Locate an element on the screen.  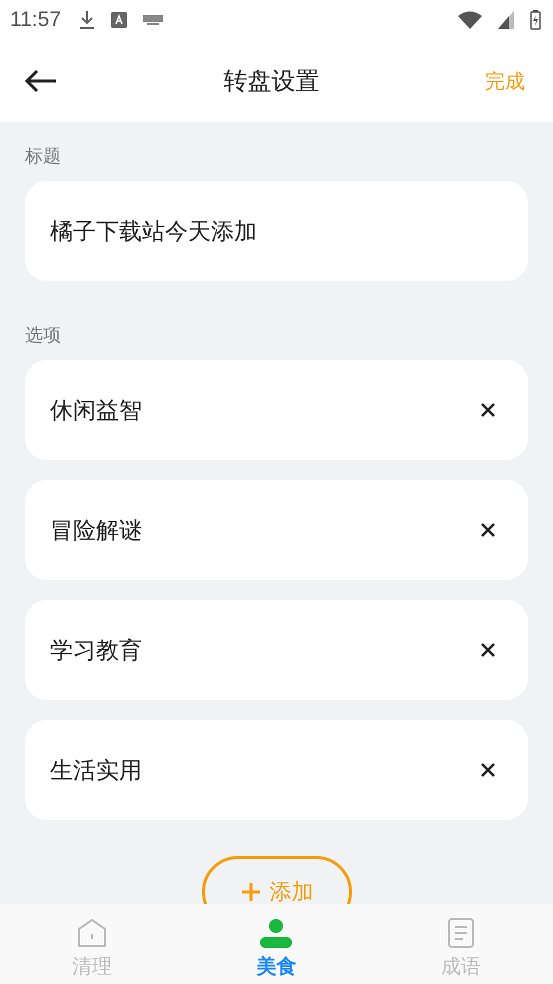
option-text: 冒险解谜 is located at coordinates (96, 531).